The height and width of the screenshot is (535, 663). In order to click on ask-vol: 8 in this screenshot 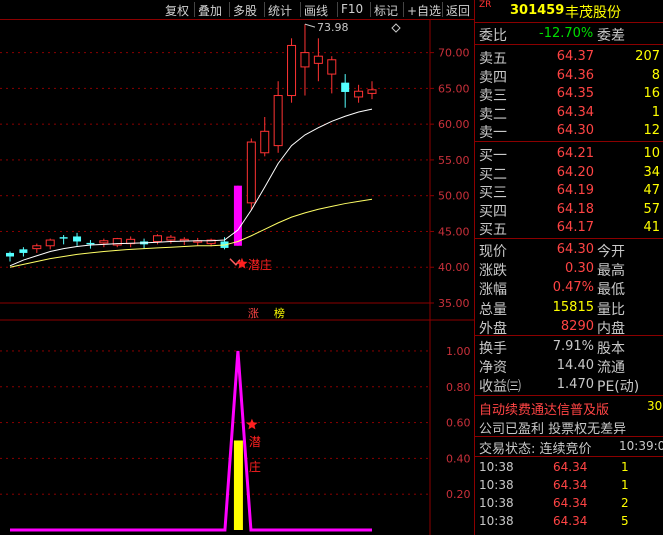, I will do `click(655, 75)`.